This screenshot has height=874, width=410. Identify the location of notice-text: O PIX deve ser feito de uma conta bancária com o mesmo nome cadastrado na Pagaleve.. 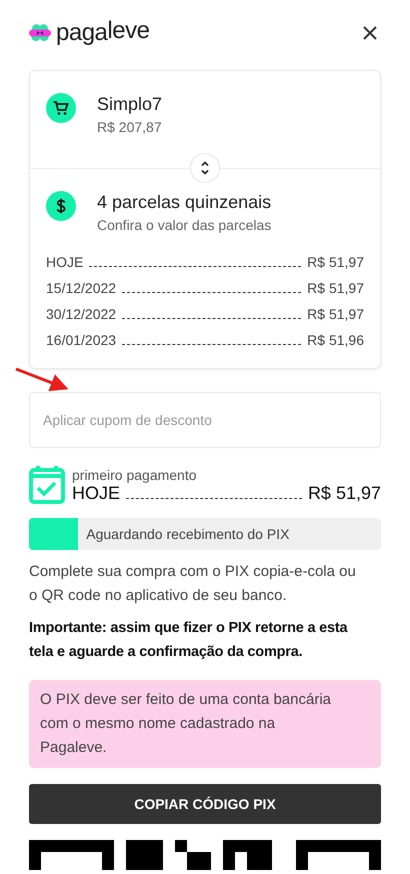
(185, 723).